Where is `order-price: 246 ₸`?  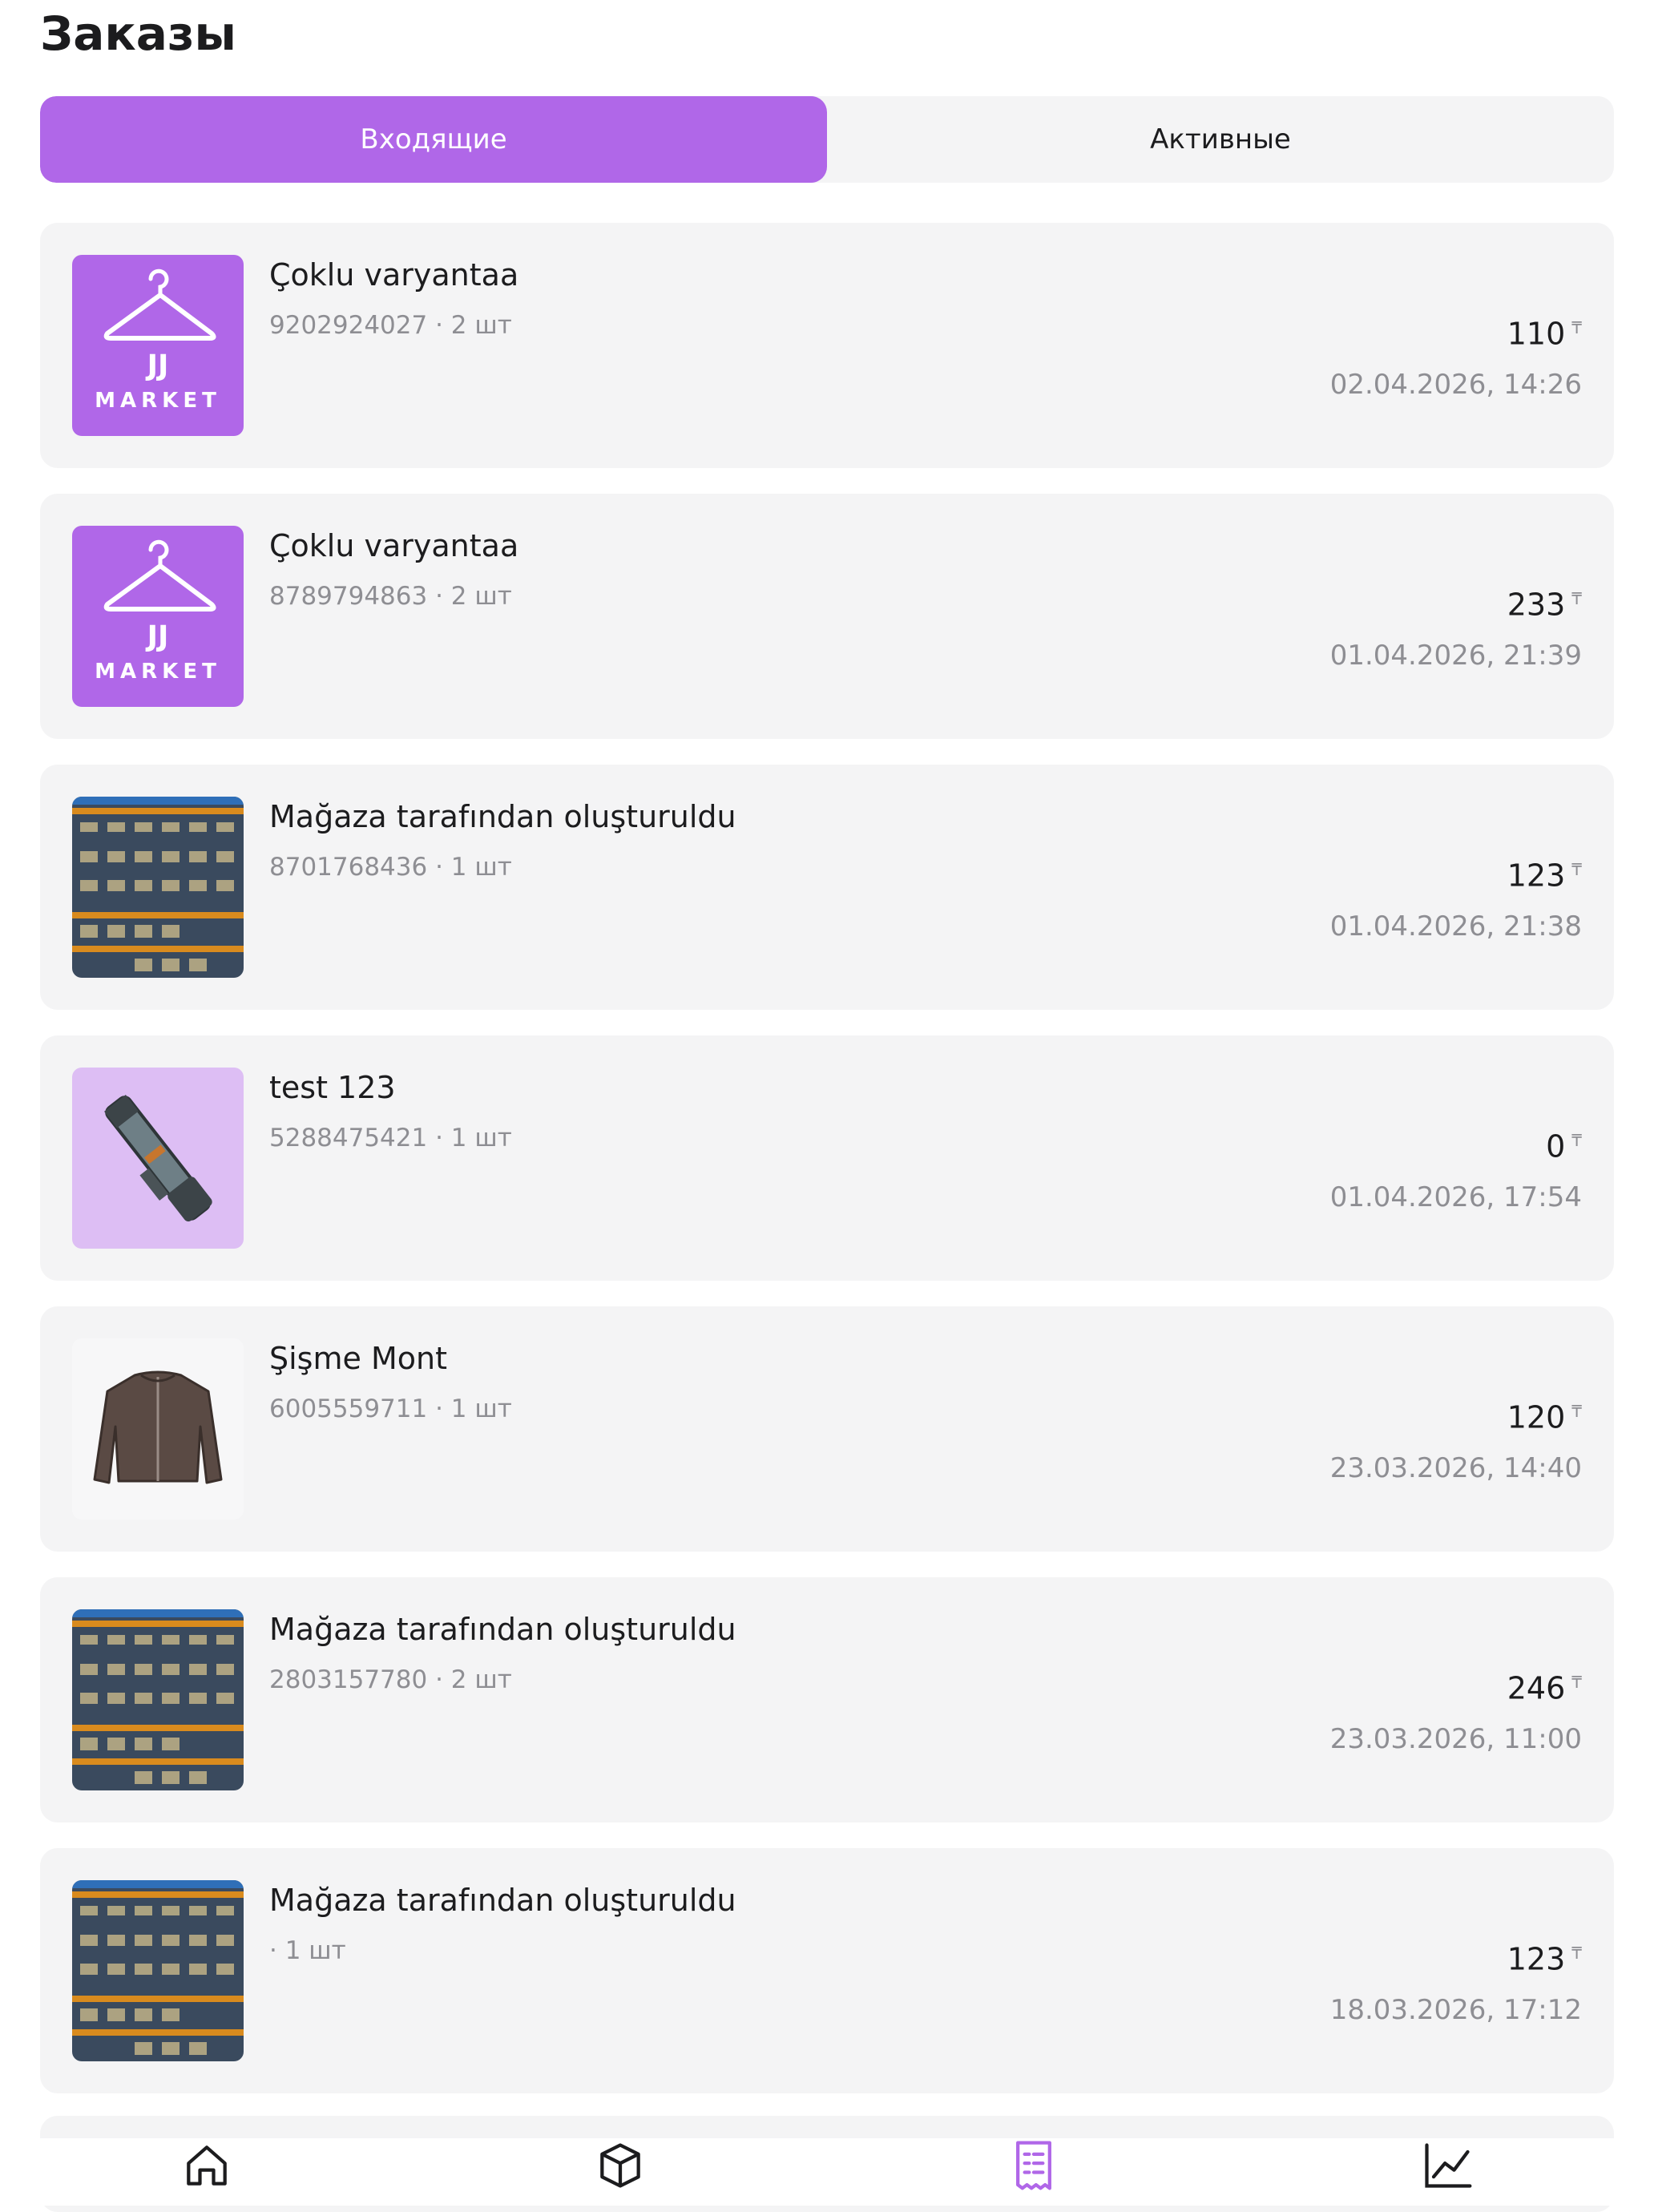 order-price: 246 ₸ is located at coordinates (1544, 1685).